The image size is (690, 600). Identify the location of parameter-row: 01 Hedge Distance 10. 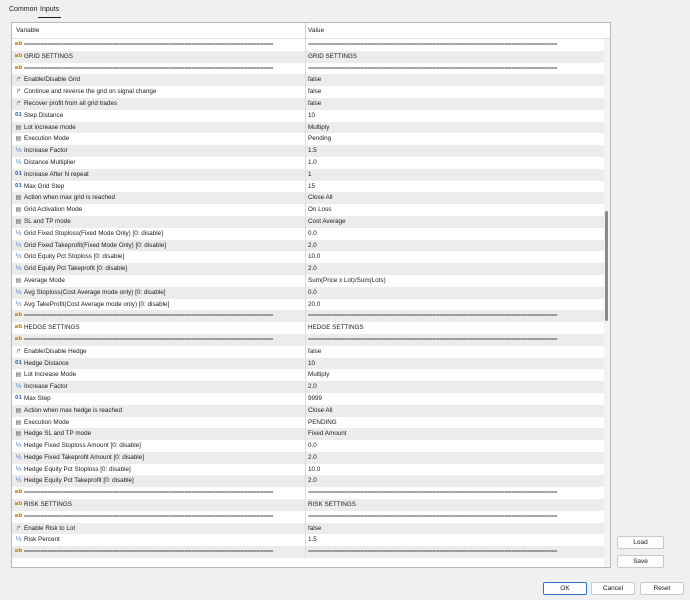
(308, 363).